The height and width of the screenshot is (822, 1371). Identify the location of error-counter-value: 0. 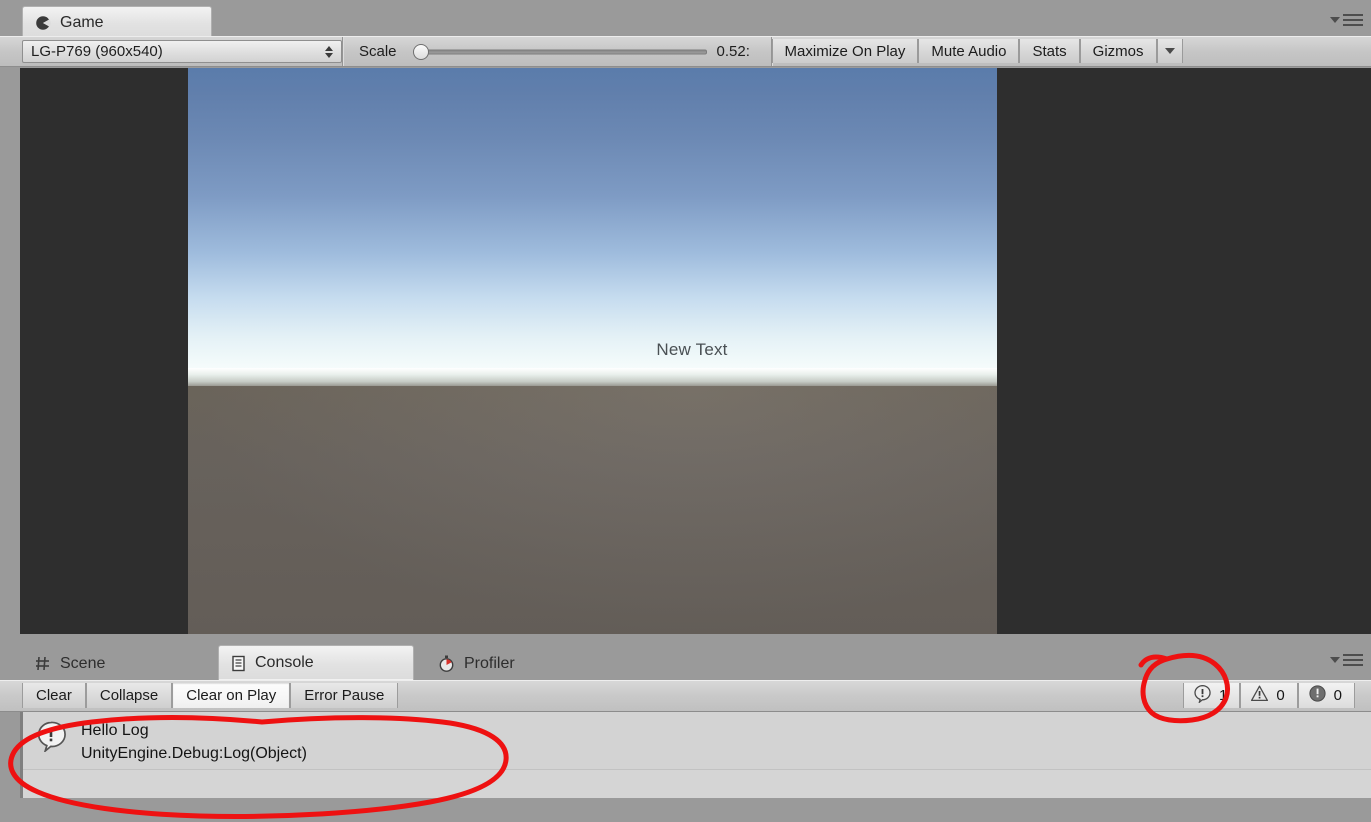
(1337, 695).